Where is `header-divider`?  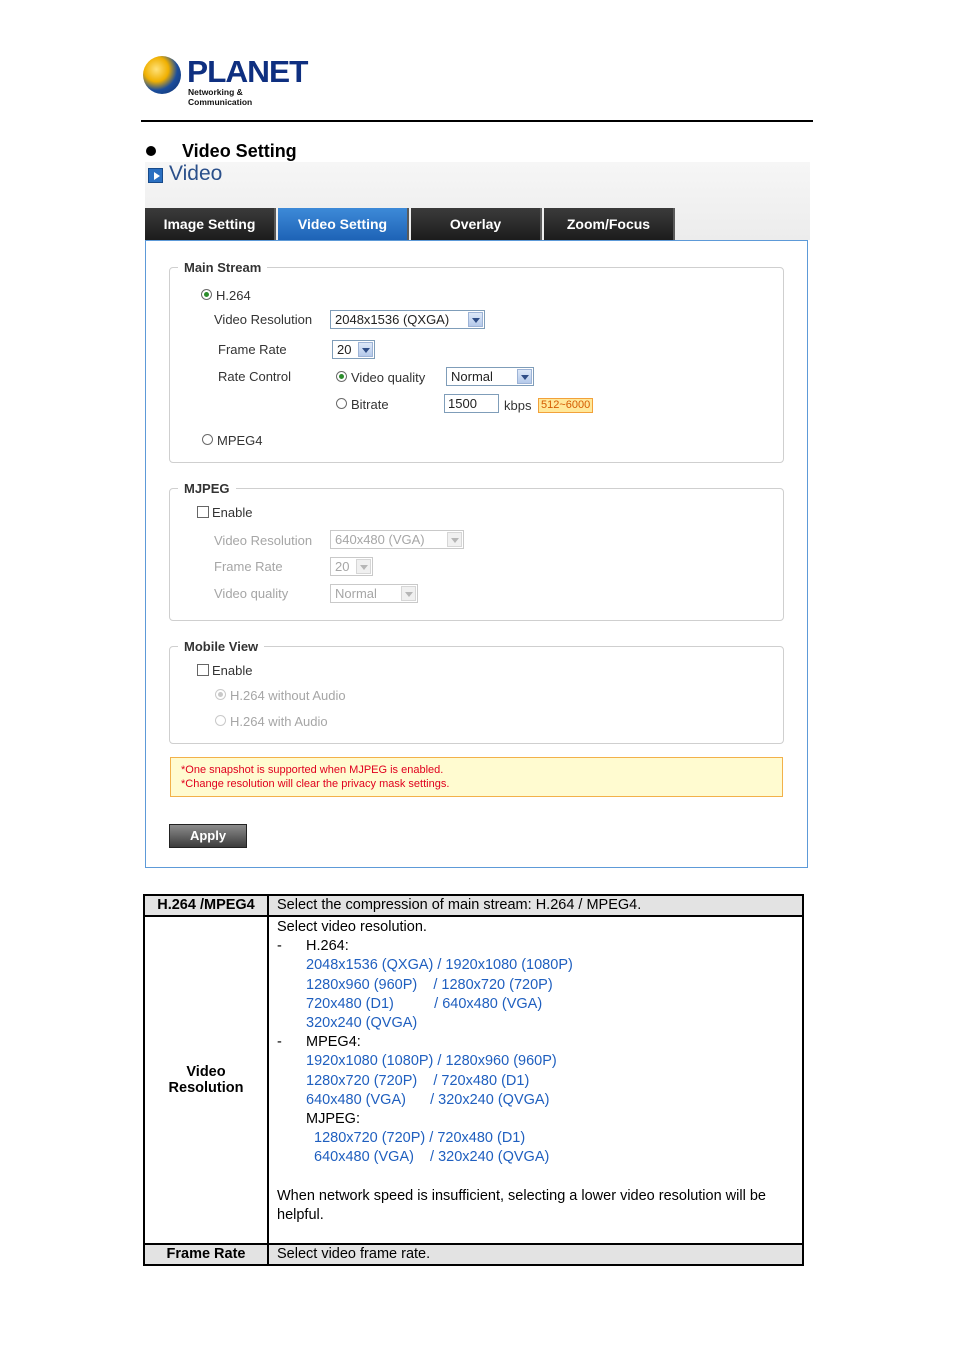 header-divider is located at coordinates (477, 121).